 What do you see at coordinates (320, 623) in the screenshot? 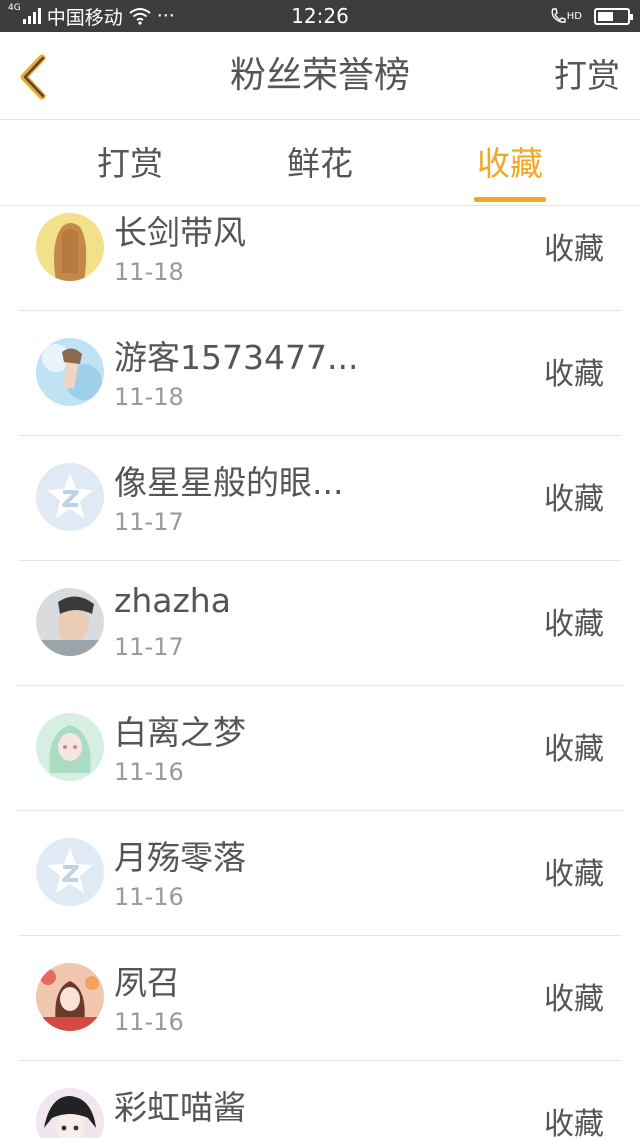
I see `list-item: zhazha 11-17 收藏` at bounding box center [320, 623].